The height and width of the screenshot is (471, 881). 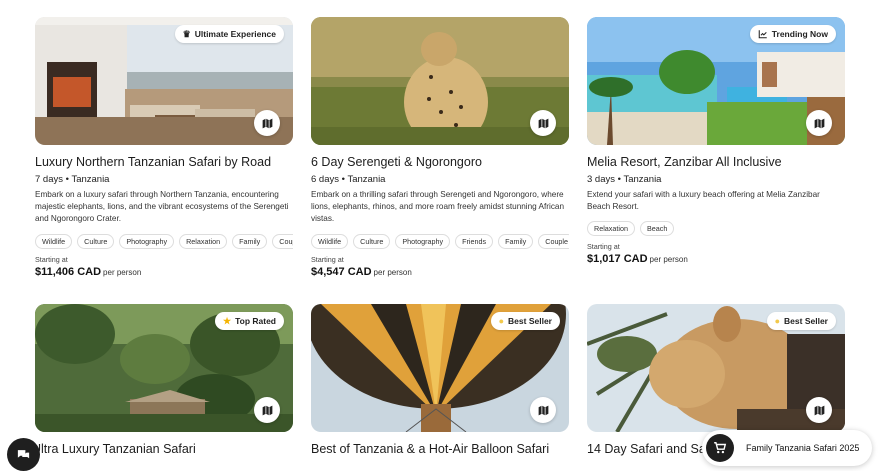 What do you see at coordinates (624, 179) in the screenshot?
I see `tour-meta: 3 days • Tanzania` at bounding box center [624, 179].